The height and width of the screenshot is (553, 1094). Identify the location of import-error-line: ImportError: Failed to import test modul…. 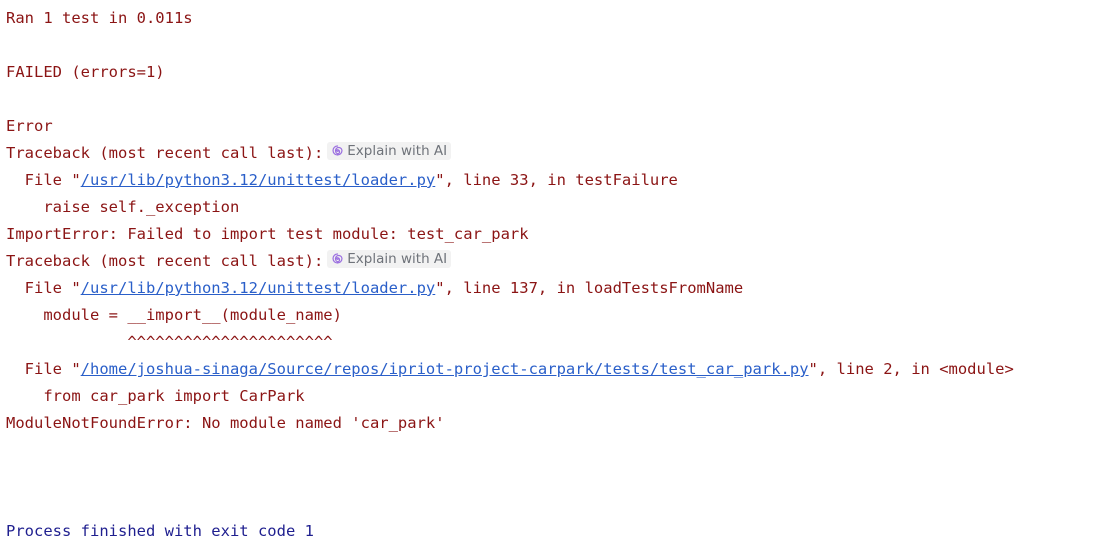
(267, 234).